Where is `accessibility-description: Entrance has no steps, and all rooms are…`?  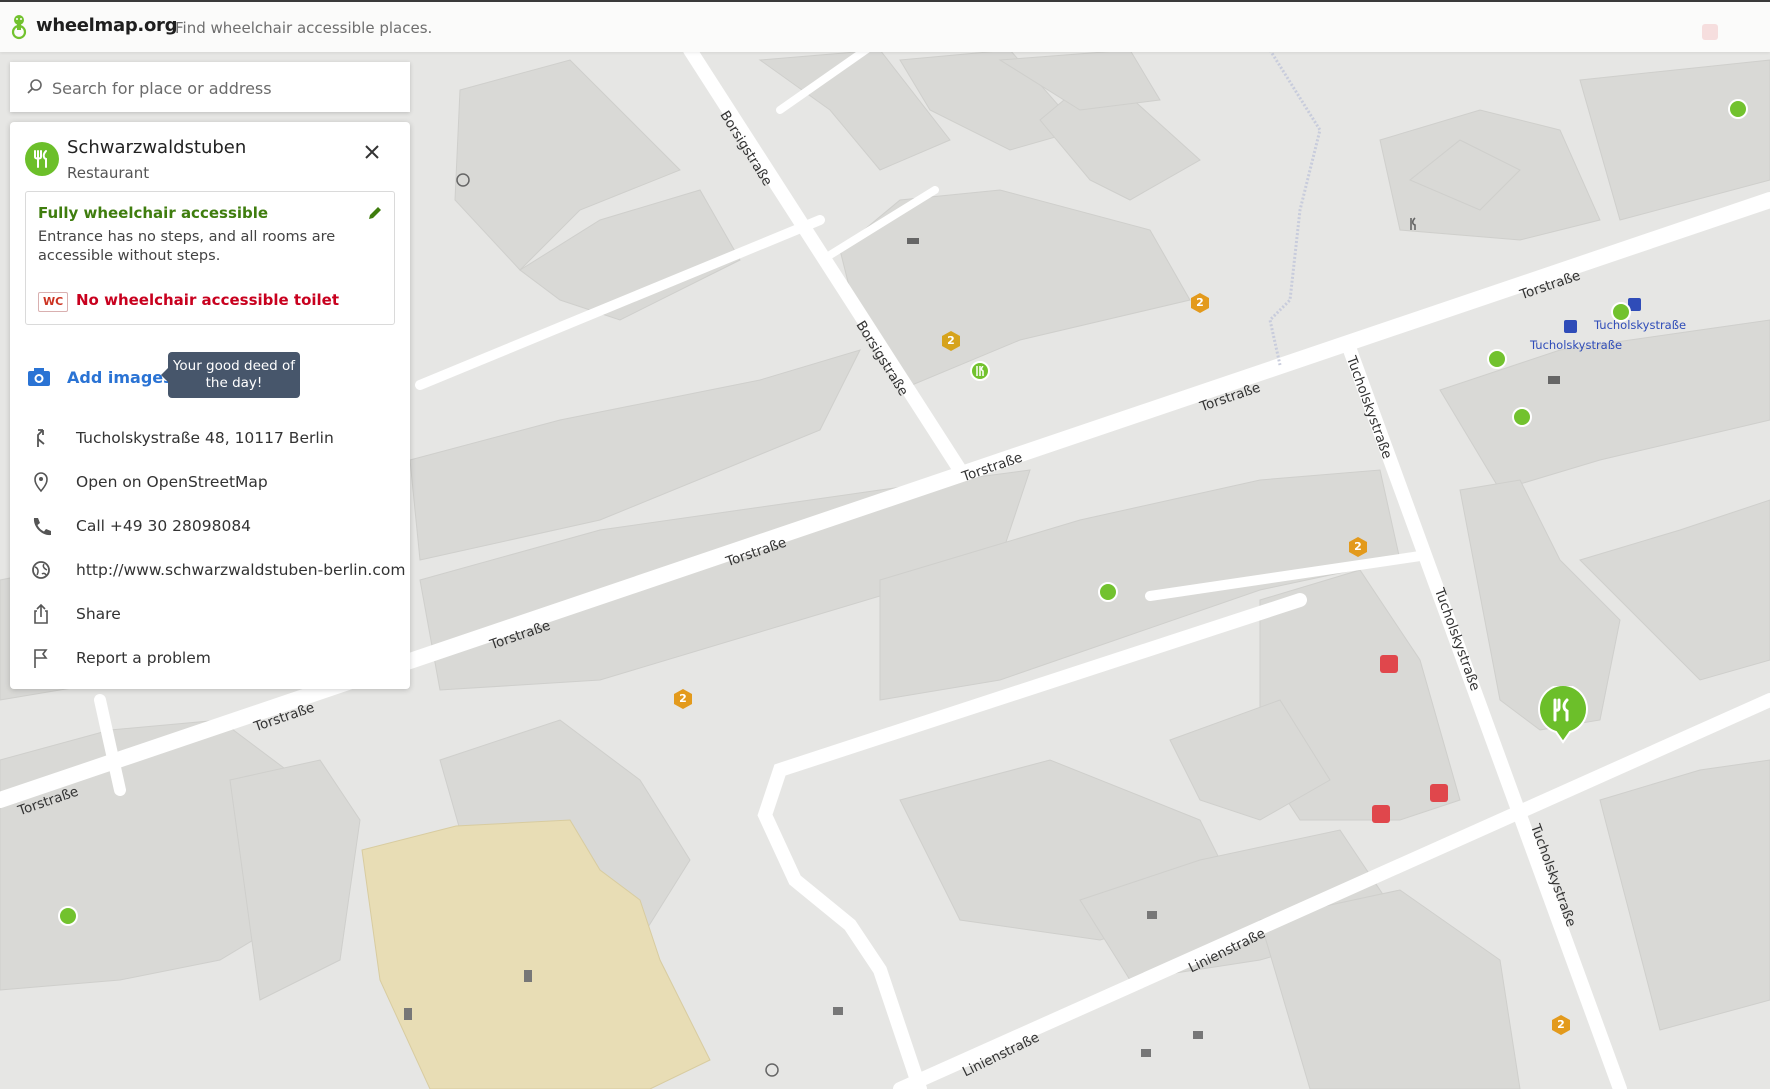
accessibility-description: Entrance has no steps, and all rooms are… is located at coordinates (187, 246).